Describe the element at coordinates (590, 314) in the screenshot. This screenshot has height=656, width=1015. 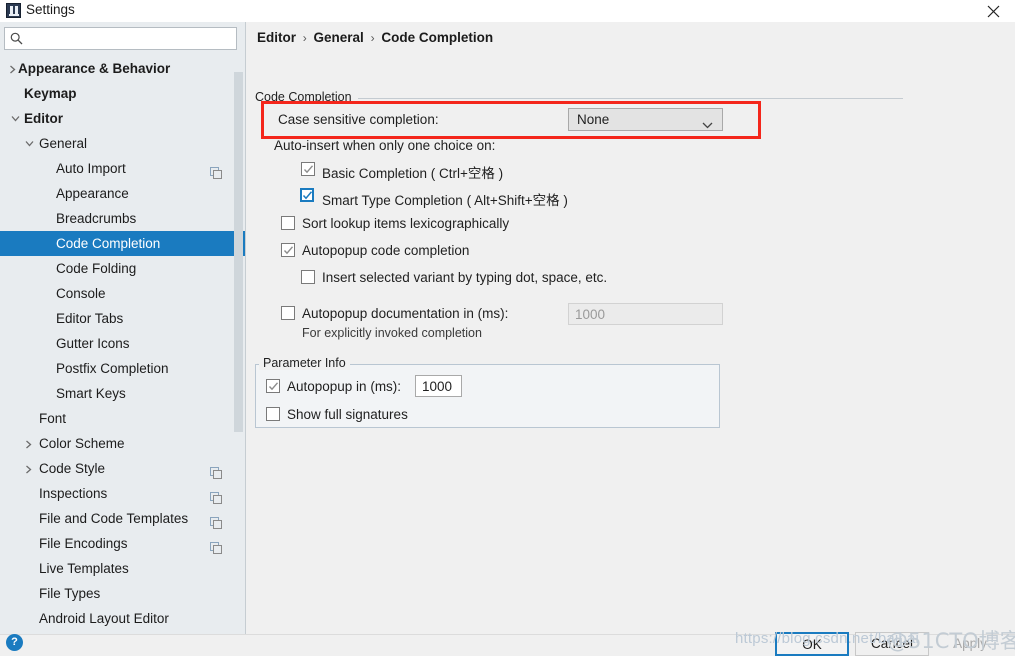
I see `autopopup-documentation-value: 1000` at that location.